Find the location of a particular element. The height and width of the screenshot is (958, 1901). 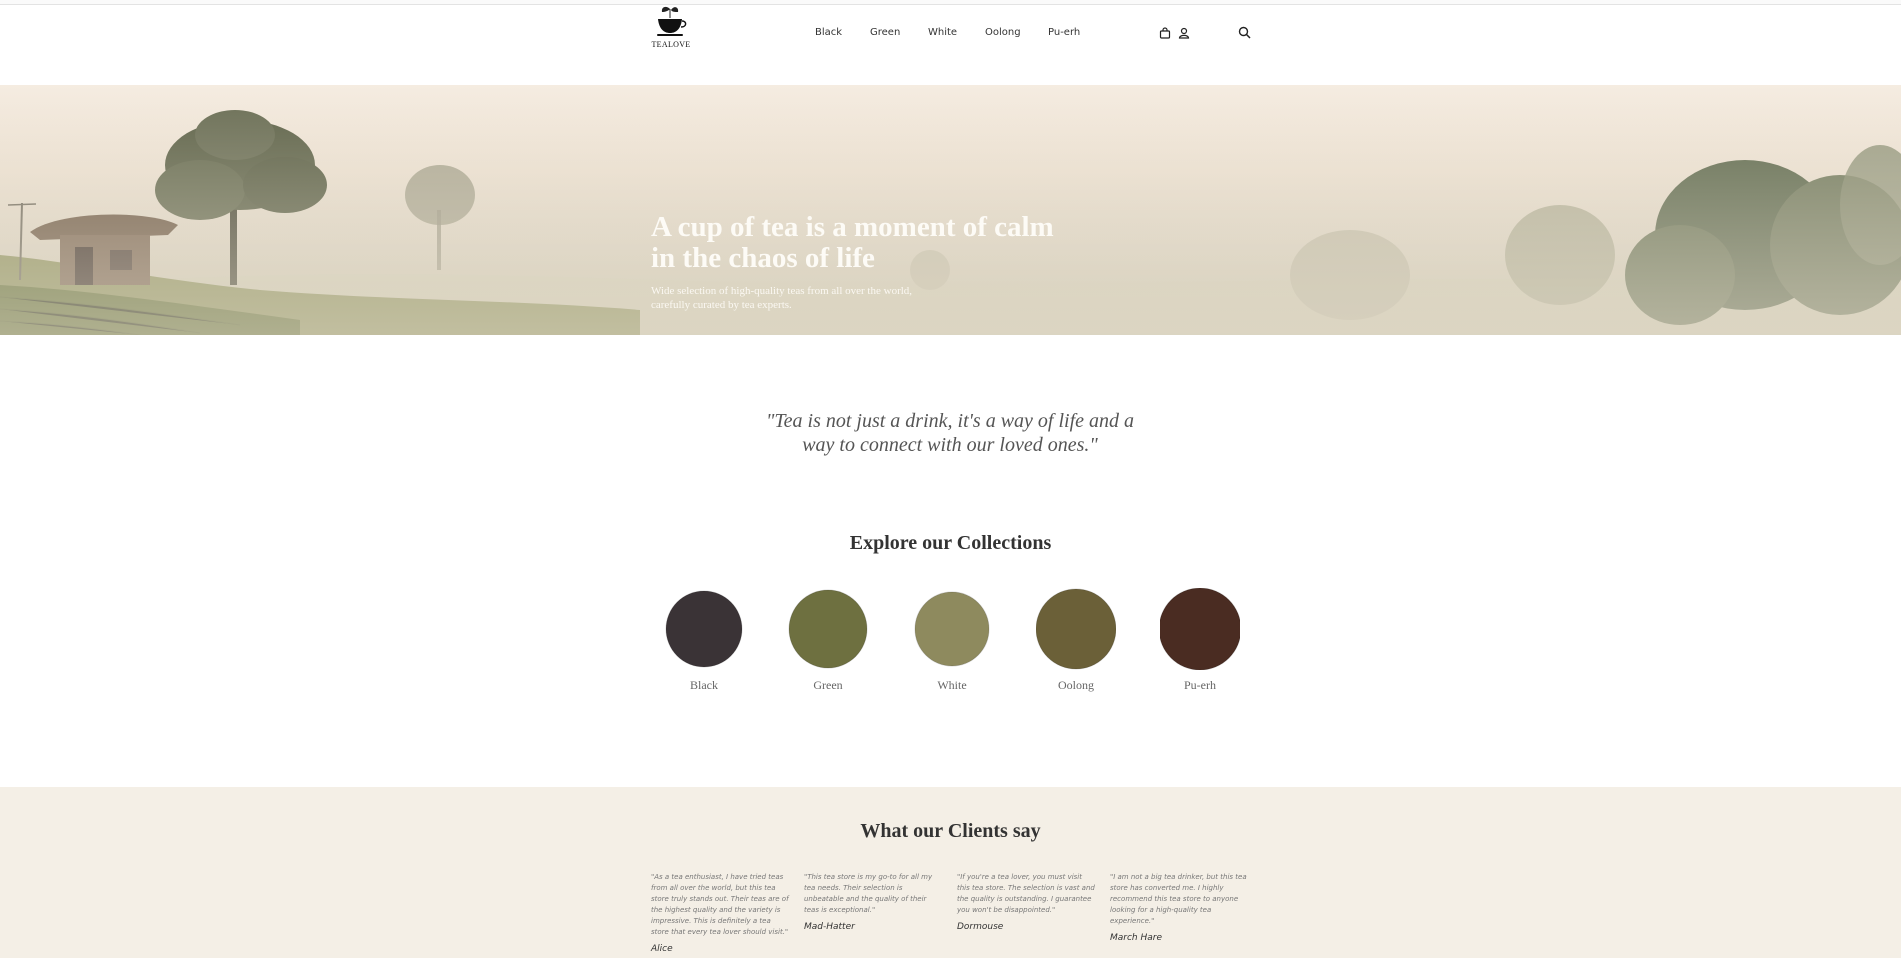

user-icon is located at coordinates (1185, 33).